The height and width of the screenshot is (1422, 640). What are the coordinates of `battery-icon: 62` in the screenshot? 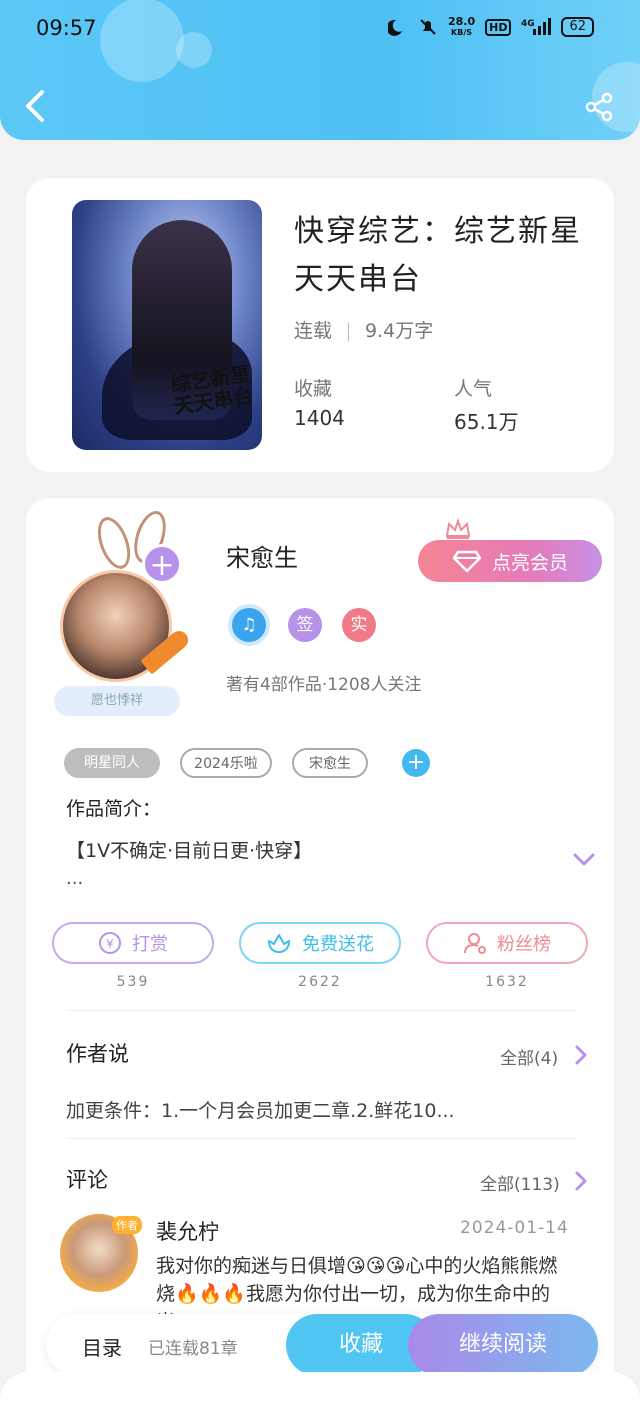 It's located at (577, 27).